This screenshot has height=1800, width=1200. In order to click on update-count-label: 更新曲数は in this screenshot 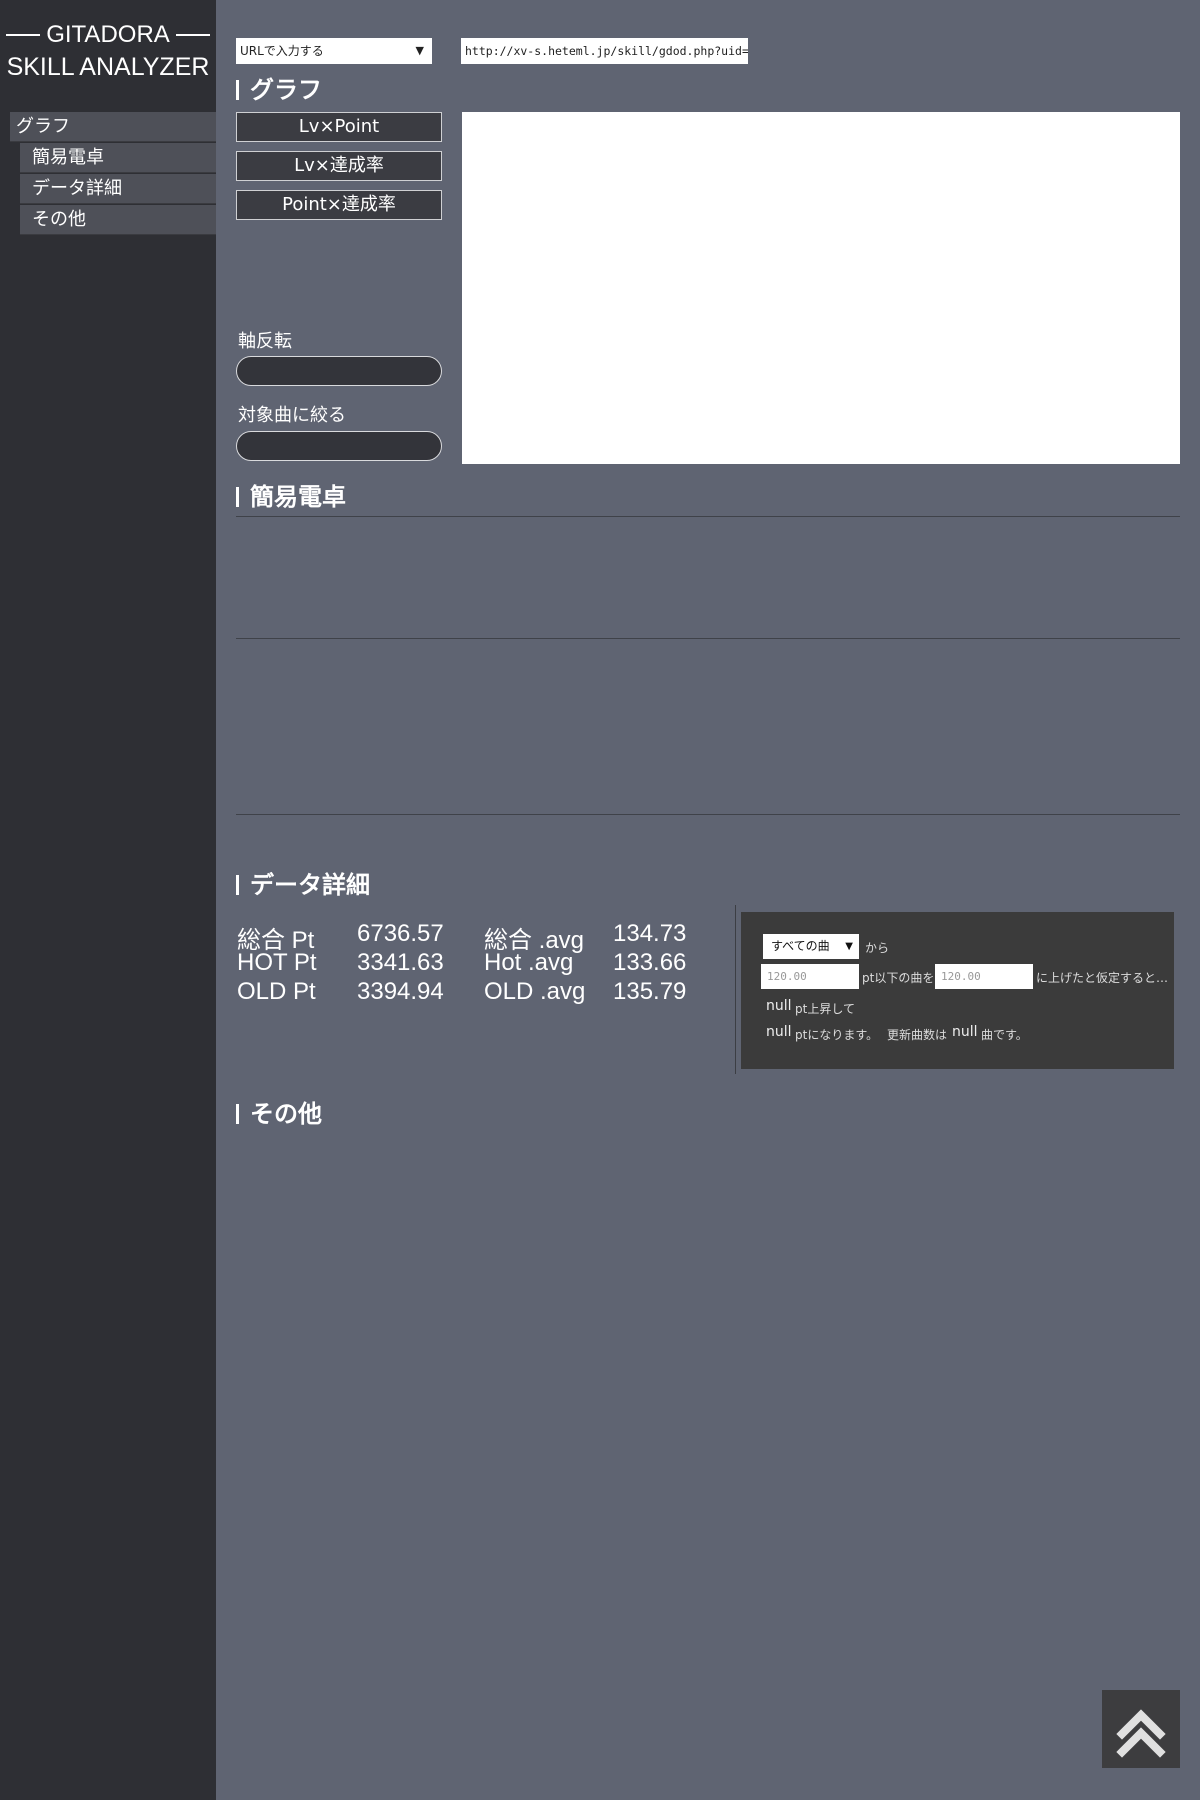, I will do `click(917, 1035)`.